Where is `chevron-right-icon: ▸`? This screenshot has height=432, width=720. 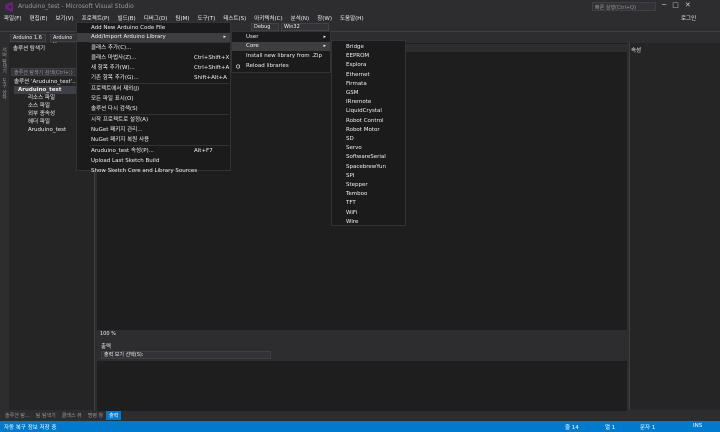
chevron-right-icon: ▸ is located at coordinates (224, 37).